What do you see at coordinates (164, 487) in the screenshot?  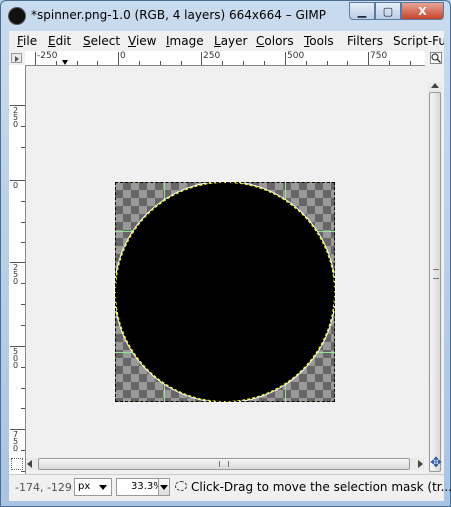 I see `zoom-dropdown-button` at bounding box center [164, 487].